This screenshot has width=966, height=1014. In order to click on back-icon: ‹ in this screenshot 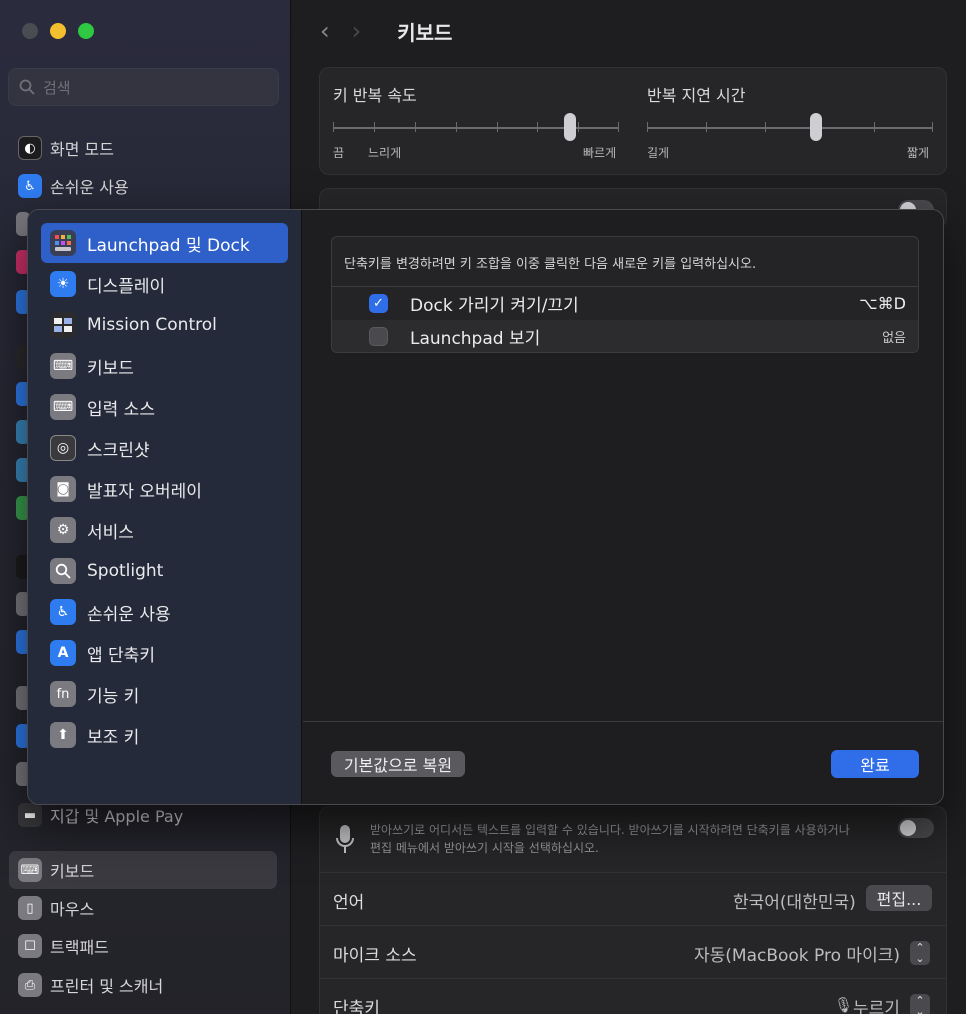, I will do `click(325, 31)`.